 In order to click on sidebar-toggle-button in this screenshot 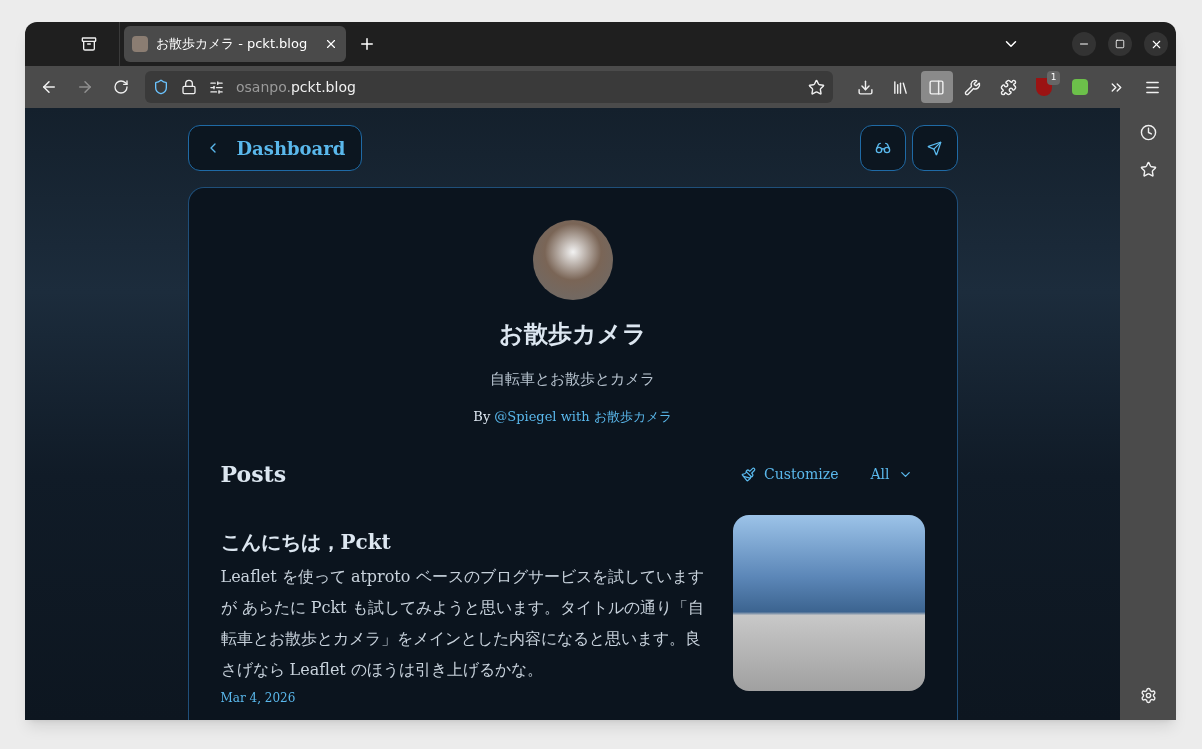, I will do `click(936, 87)`.